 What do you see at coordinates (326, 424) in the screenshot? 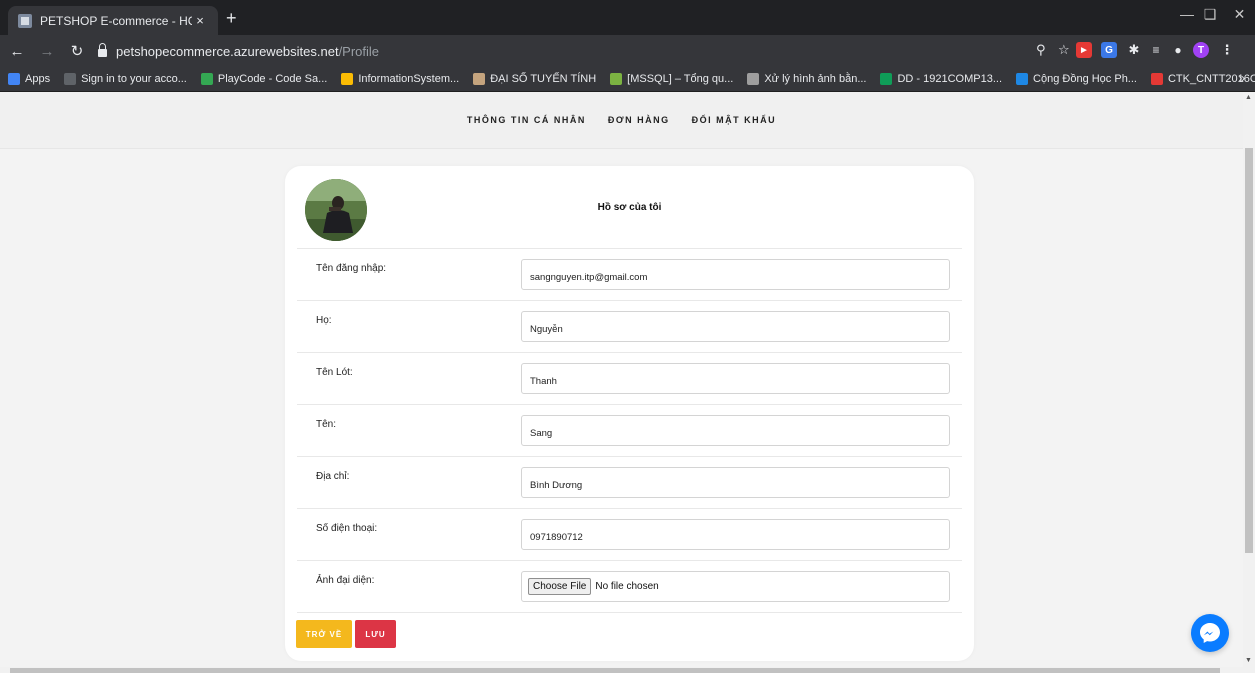
I see `field-label: Tên:` at bounding box center [326, 424].